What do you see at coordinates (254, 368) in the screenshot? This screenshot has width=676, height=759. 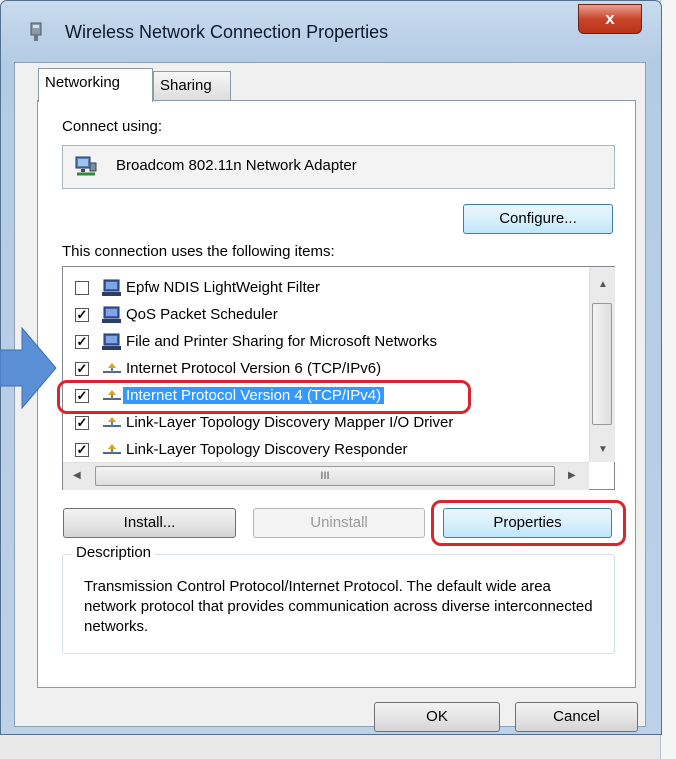 I see `item-label: Internet Protocol Version 6 (TCP/IPv6)` at bounding box center [254, 368].